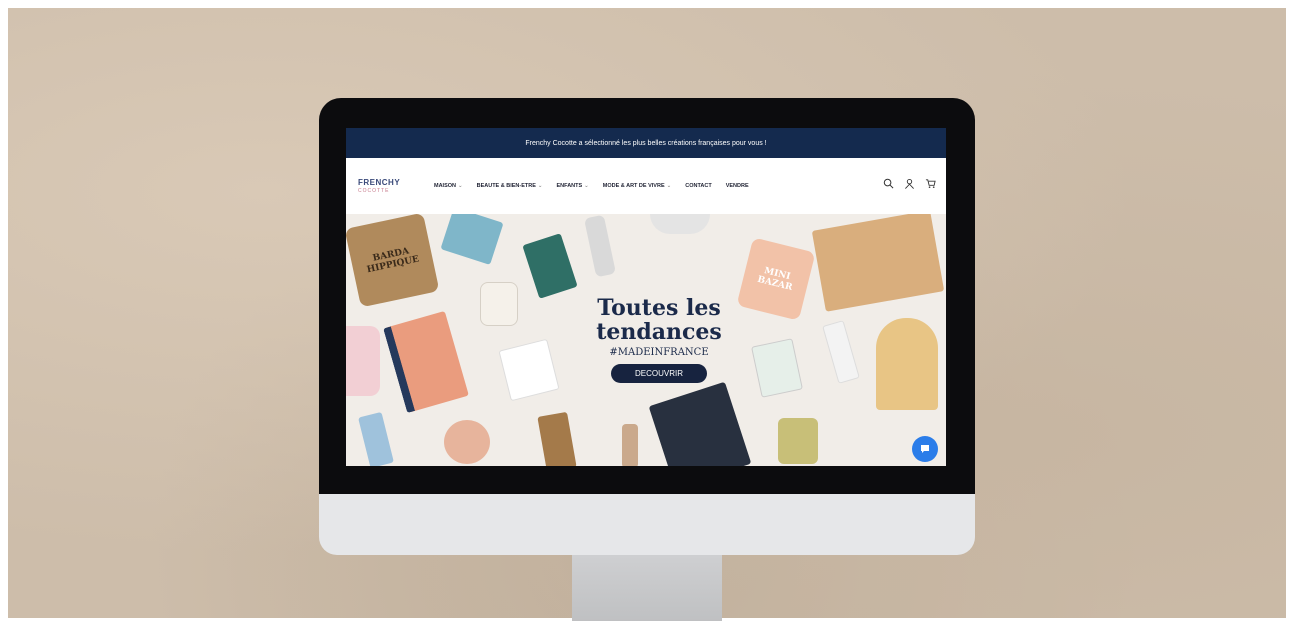 The image size is (1293, 621). What do you see at coordinates (448, 186) in the screenshot?
I see `menu-item-maison: MAISON ⌄` at bounding box center [448, 186].